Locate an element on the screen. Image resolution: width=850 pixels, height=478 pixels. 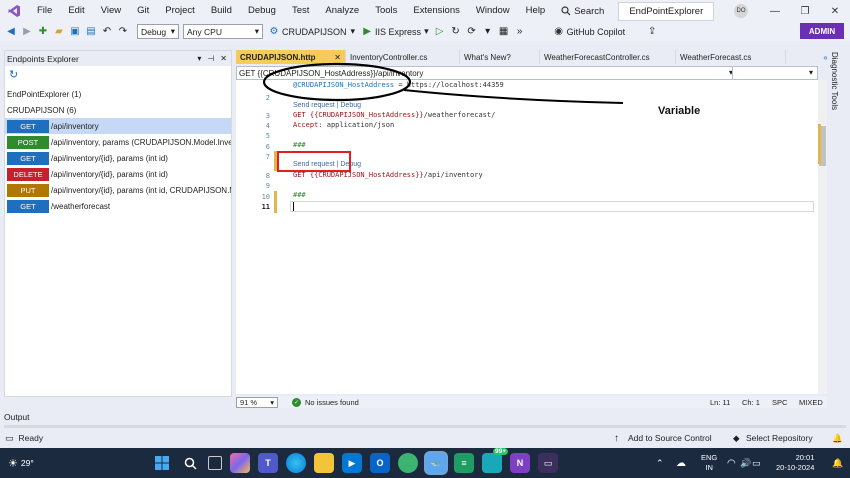
wifi-icon: ◠ is located at coordinates (731, 463).